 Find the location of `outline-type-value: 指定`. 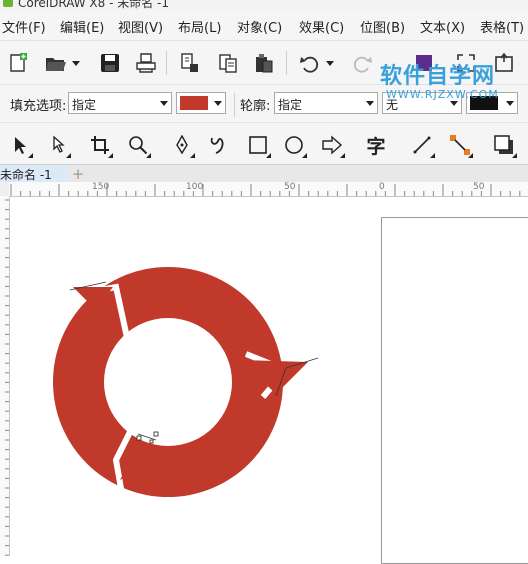

outline-type-value: 指定 is located at coordinates (290, 105).